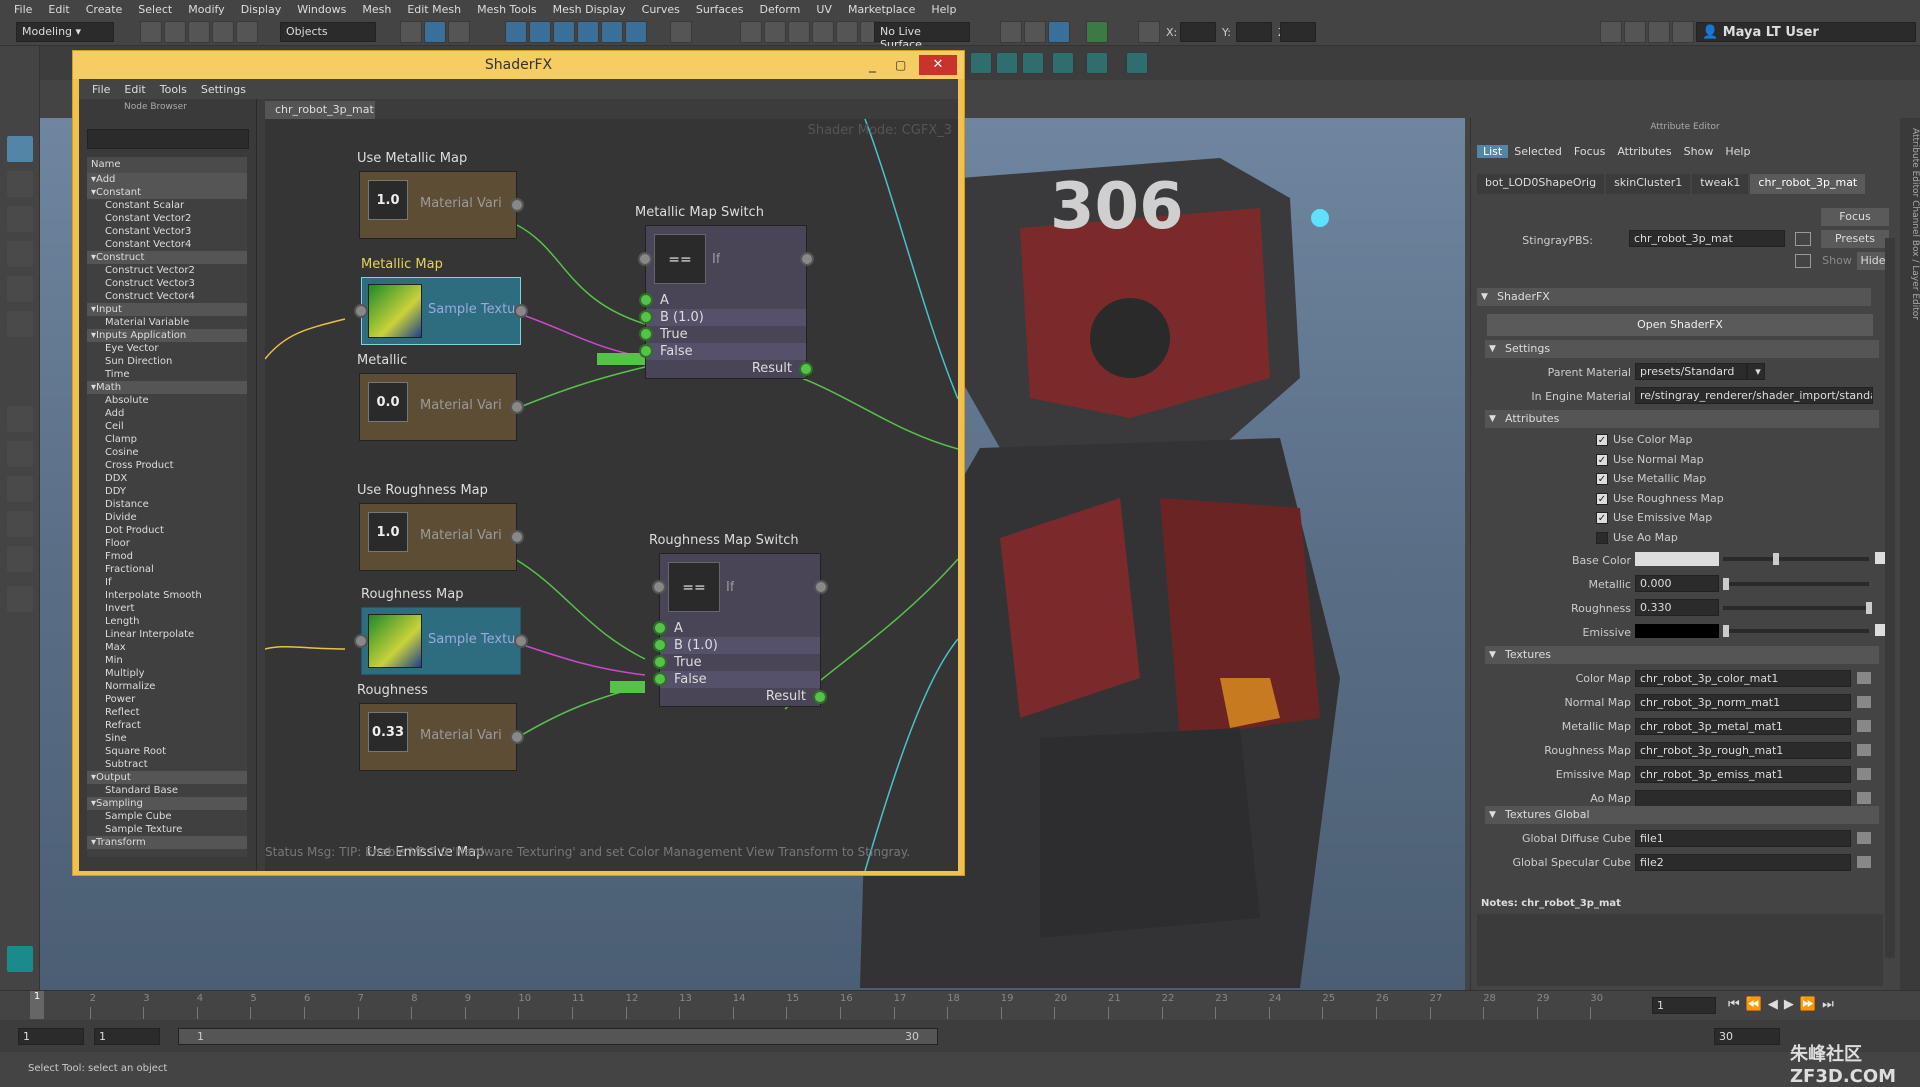 This screenshot has width=1920, height=1087. What do you see at coordinates (1837, 261) in the screenshot?
I see `show-button: Show` at bounding box center [1837, 261].